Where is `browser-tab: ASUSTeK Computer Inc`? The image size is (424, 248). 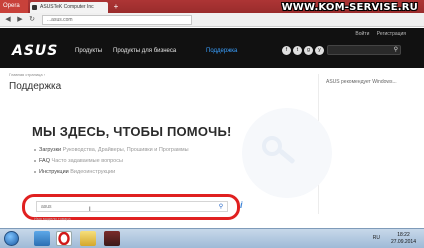 browser-tab: ASUSTeK Computer Inc is located at coordinates (69, 7).